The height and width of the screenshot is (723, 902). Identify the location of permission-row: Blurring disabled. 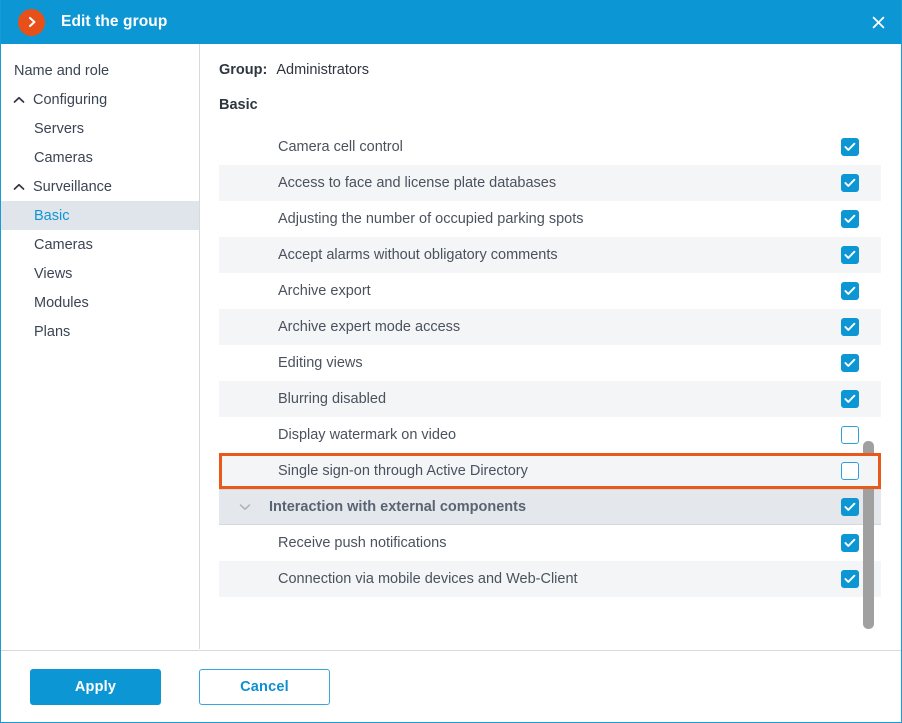
(550, 399).